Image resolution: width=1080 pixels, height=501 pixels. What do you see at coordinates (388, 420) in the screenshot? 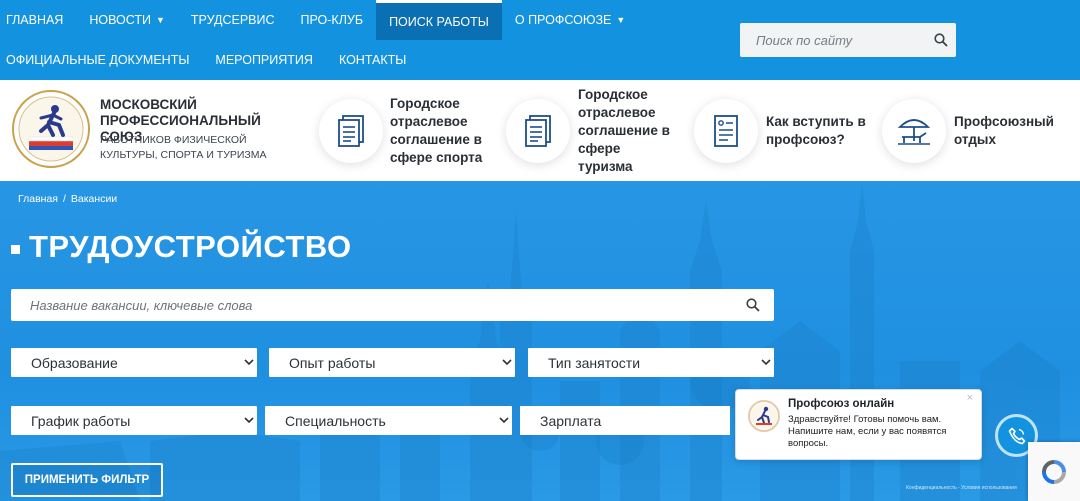
I see `specialty-select: Специальность` at bounding box center [388, 420].